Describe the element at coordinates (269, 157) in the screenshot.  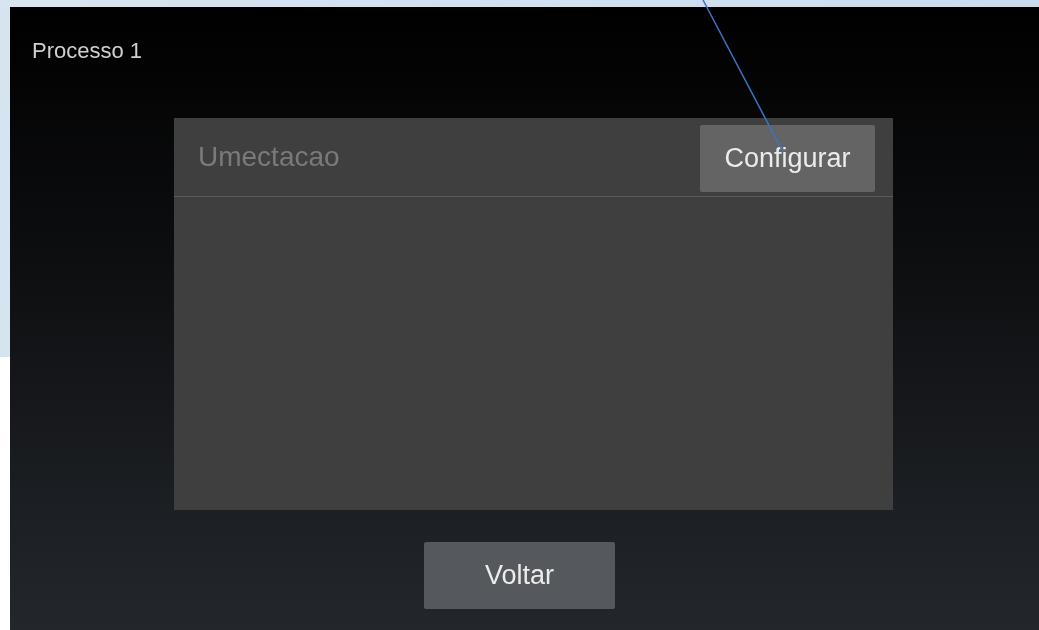
I see `panel-title: Umectacao` at that location.